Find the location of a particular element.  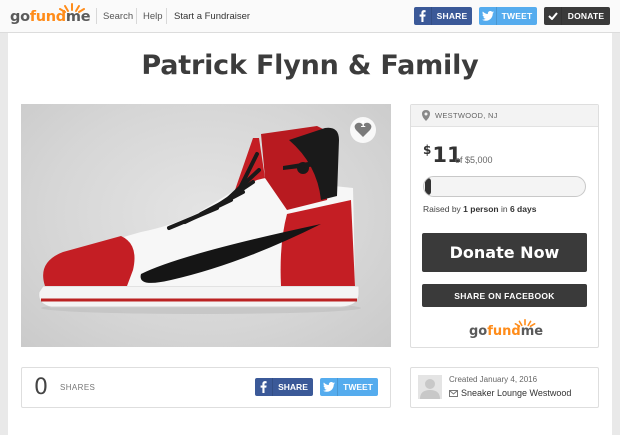

days-running: 6 days is located at coordinates (523, 209).